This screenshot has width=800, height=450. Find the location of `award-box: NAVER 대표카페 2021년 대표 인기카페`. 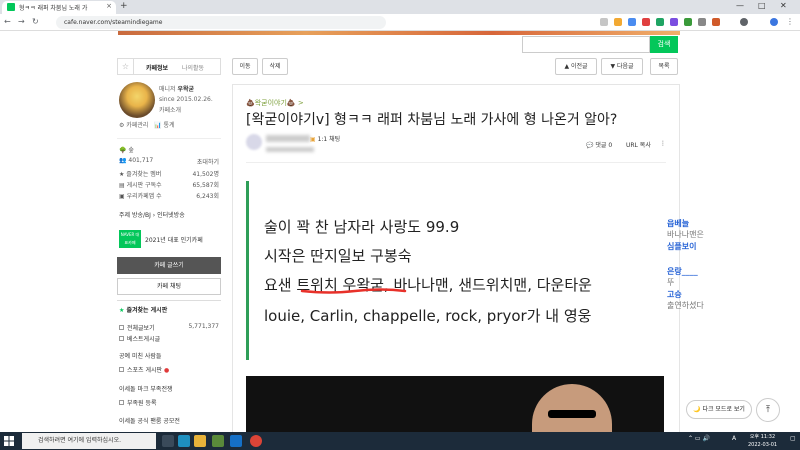

award-box: NAVER 대표카페 2021년 대표 인기카페 is located at coordinates (169, 239).